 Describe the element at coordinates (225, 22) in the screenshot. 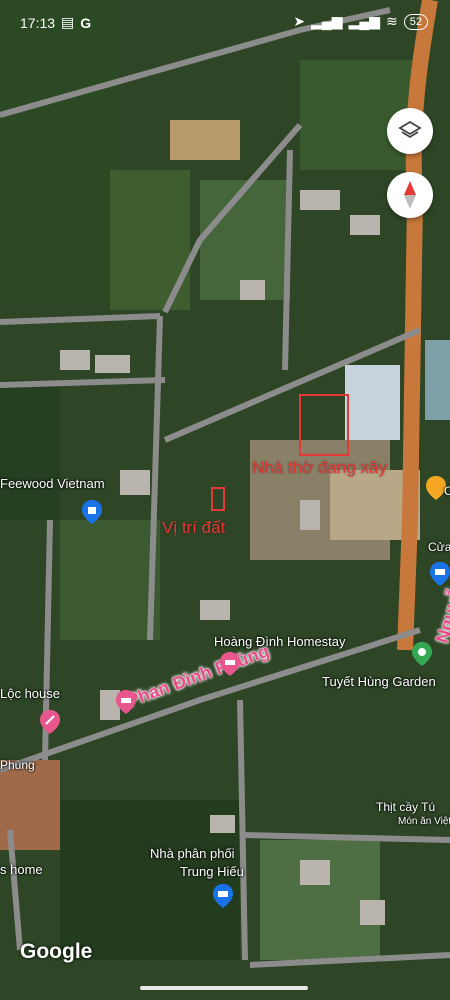

I see `status-bar: 17:13 ▤ G ➤ ▂▄▆ ▂▄▆ ≋ 52` at that location.